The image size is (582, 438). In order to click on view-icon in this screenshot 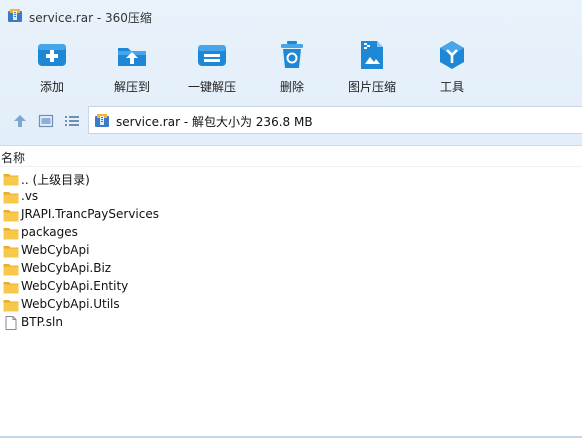, I will do `click(46, 121)`.